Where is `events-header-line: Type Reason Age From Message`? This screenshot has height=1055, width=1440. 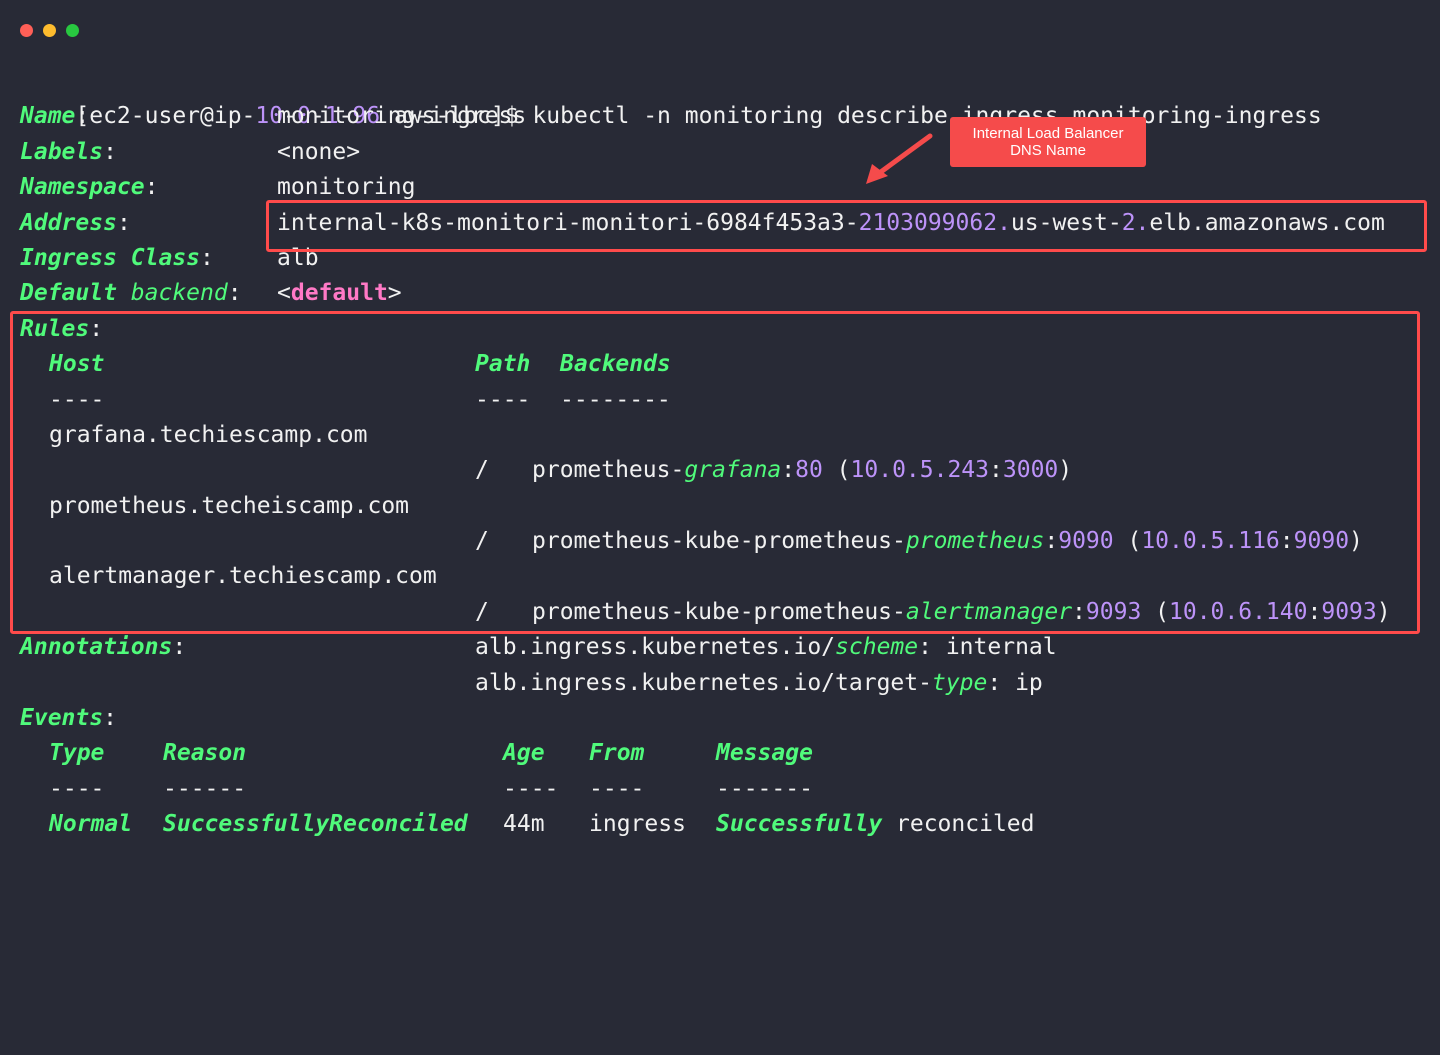 events-header-line: Type Reason Age From Message is located at coordinates (720, 753).